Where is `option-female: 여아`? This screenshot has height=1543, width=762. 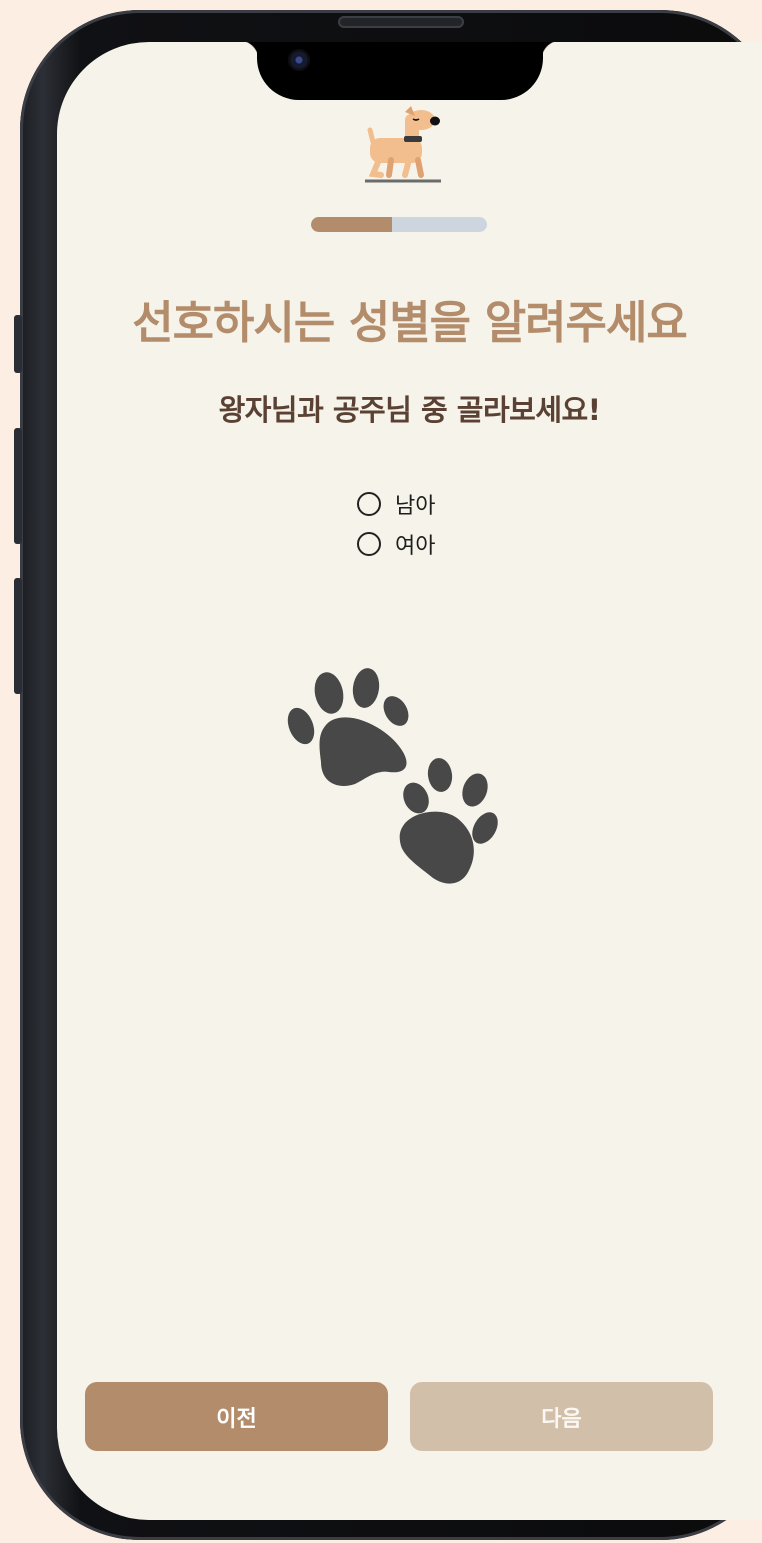 option-female: 여아 is located at coordinates (457, 544).